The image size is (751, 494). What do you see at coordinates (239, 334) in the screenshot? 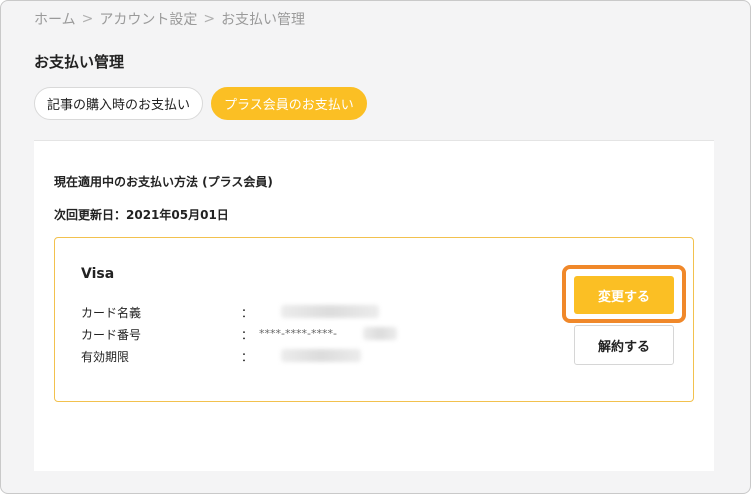
I see `card-number-row: カード番号 ： ****-****-****-` at bounding box center [239, 334].